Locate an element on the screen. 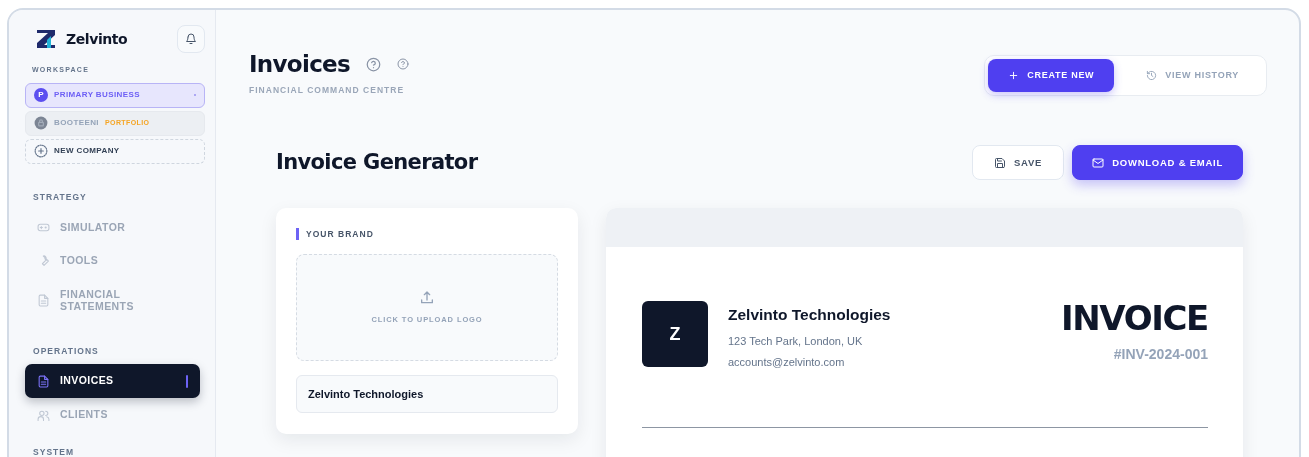 The height and width of the screenshot is (457, 1309). save-button: SAVE is located at coordinates (1018, 163).